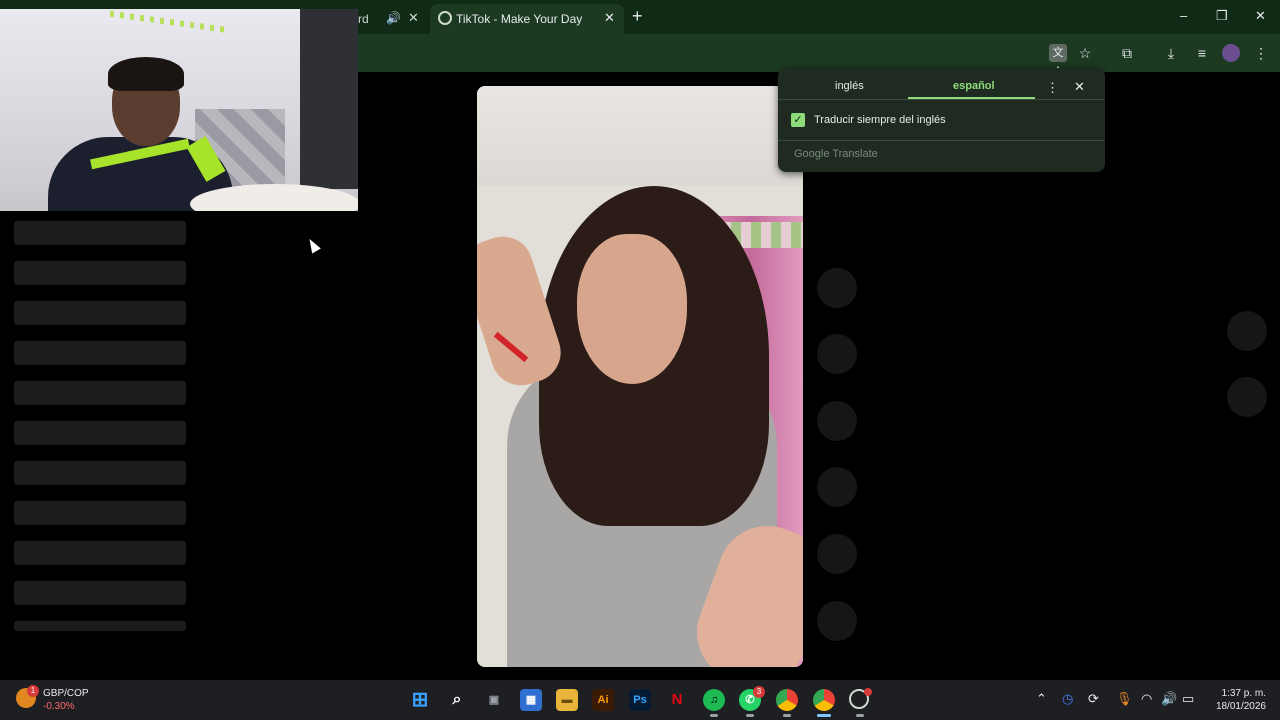 This screenshot has width=1280, height=720. I want to click on whatsapp-badge: 3, so click(759, 692).